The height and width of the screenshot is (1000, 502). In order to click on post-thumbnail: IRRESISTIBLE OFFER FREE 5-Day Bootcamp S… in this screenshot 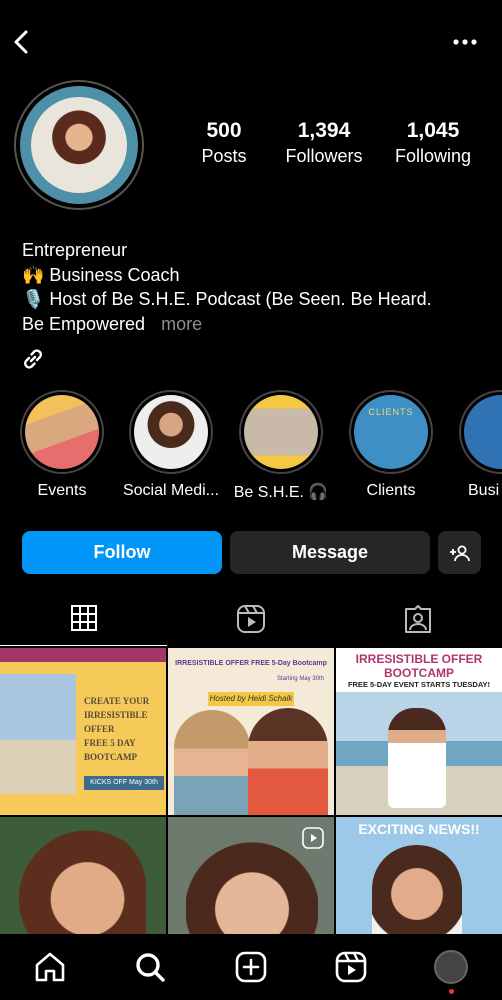, I will do `click(251, 731)`.